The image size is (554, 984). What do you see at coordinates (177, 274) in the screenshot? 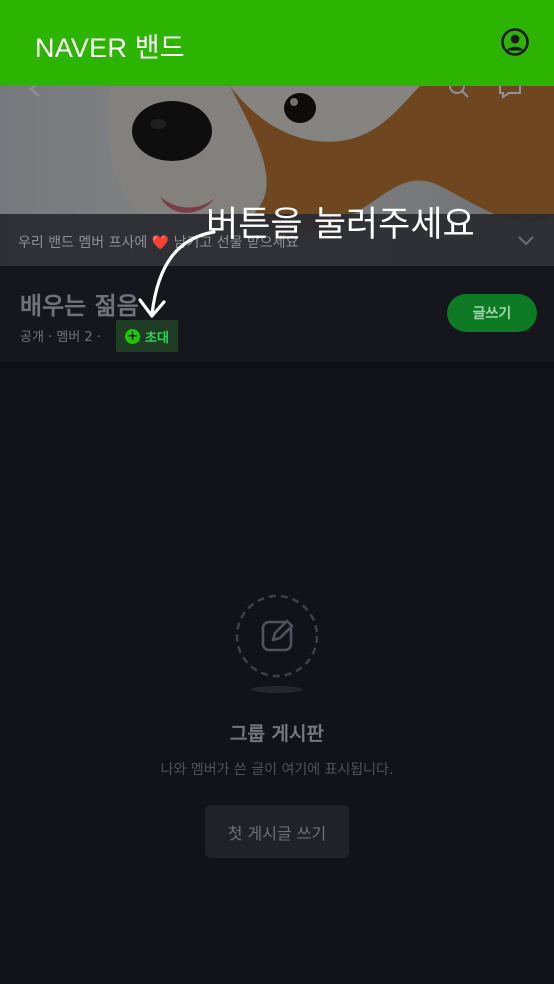
I see `arrow-icon` at bounding box center [177, 274].